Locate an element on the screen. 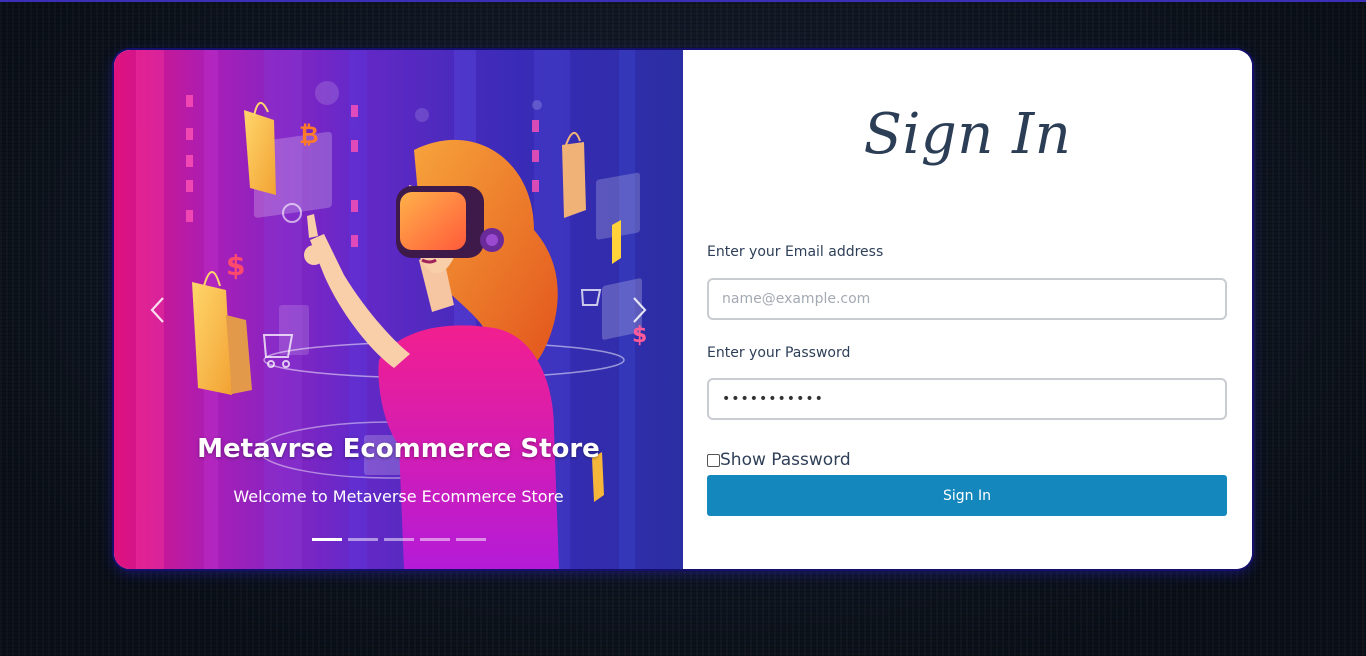 Image resolution: width=1366 pixels, height=656 pixels. password-field is located at coordinates (967, 399).